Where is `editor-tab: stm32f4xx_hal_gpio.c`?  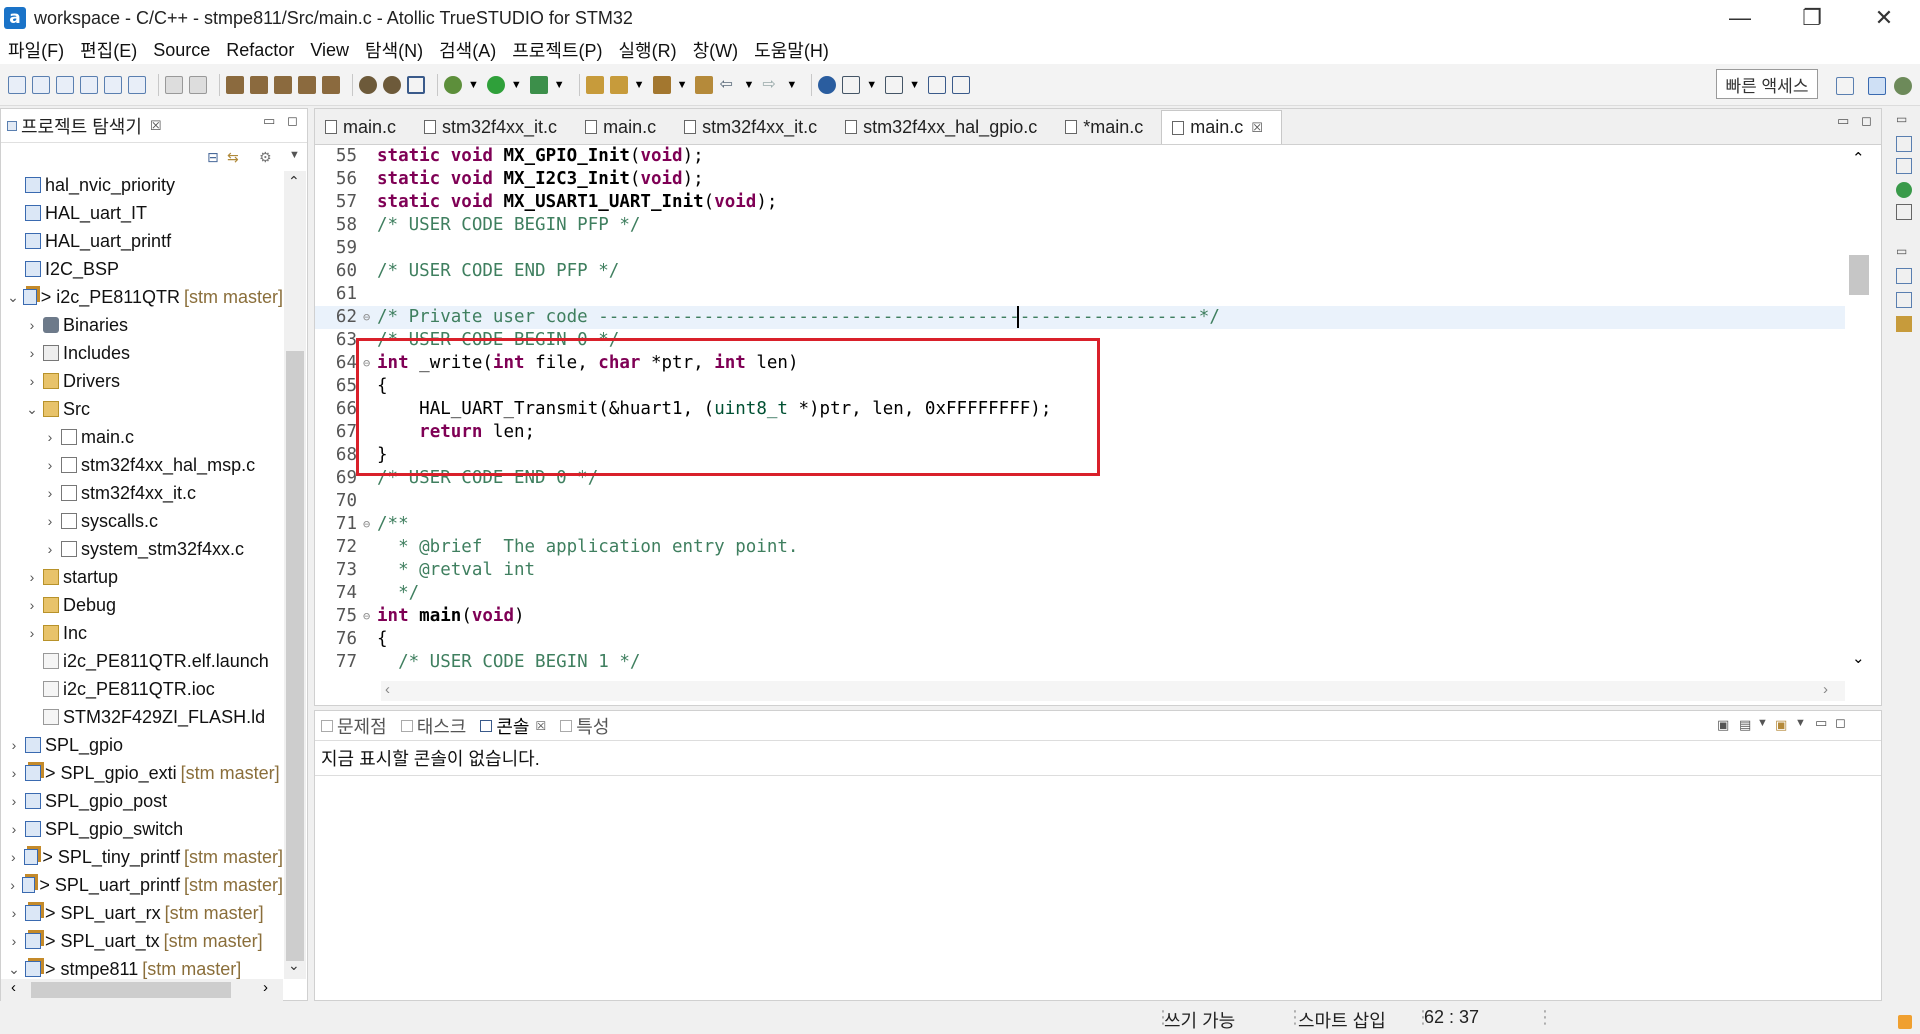
editor-tab: stm32f4xx_hal_gpio.c is located at coordinates (945, 127).